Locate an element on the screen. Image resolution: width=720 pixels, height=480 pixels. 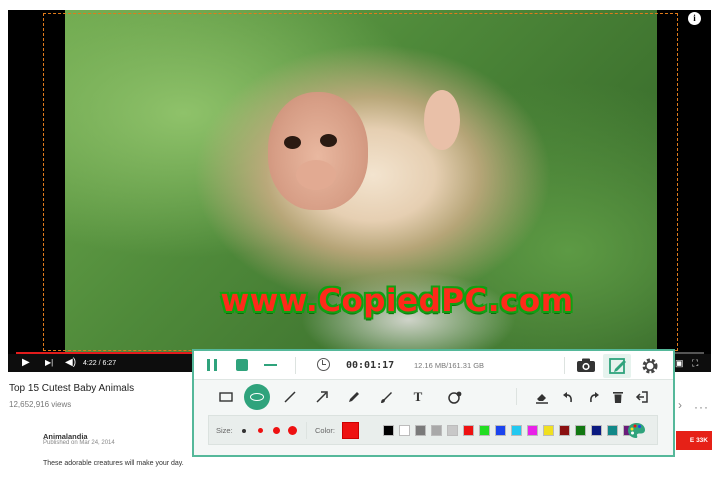
size-label: Size: is located at coordinates (224, 430).